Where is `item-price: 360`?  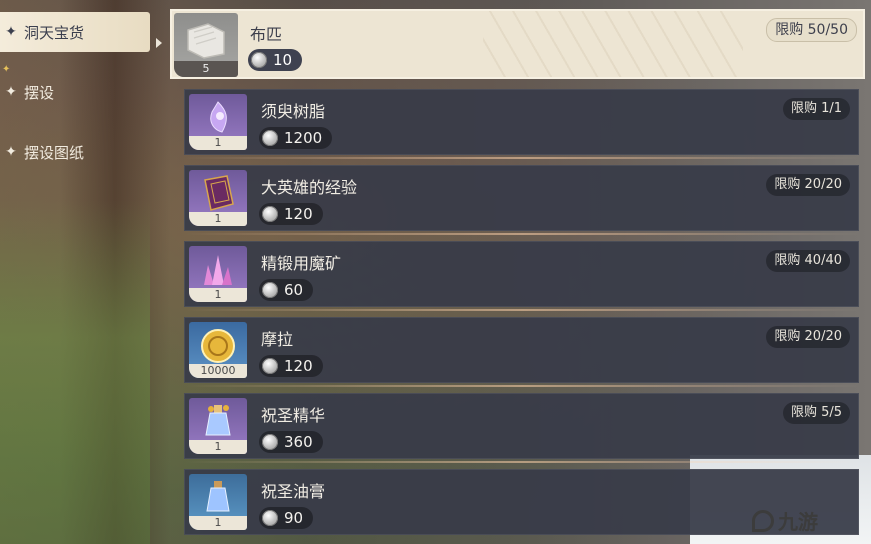
item-price: 360 is located at coordinates (291, 442).